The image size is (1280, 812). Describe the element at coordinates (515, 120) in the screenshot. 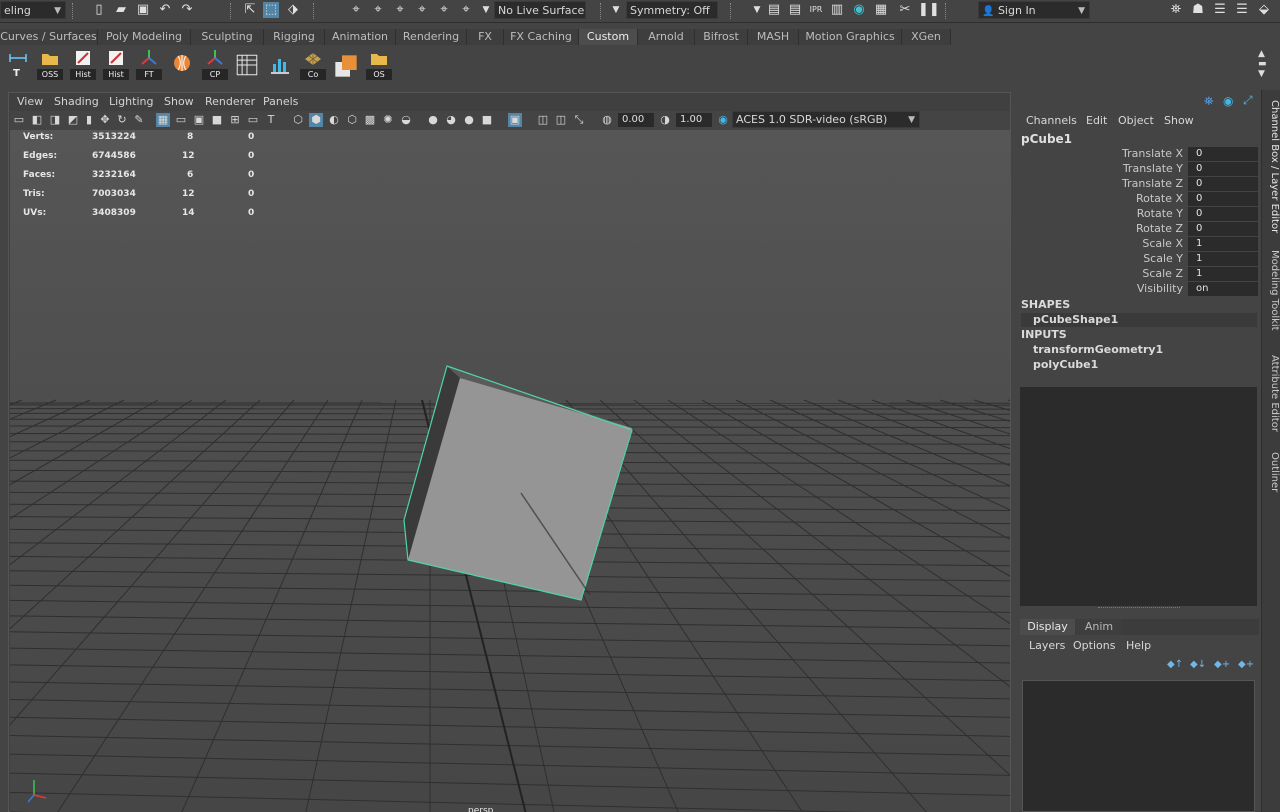

I see `isolate-select-icon: ▣` at that location.